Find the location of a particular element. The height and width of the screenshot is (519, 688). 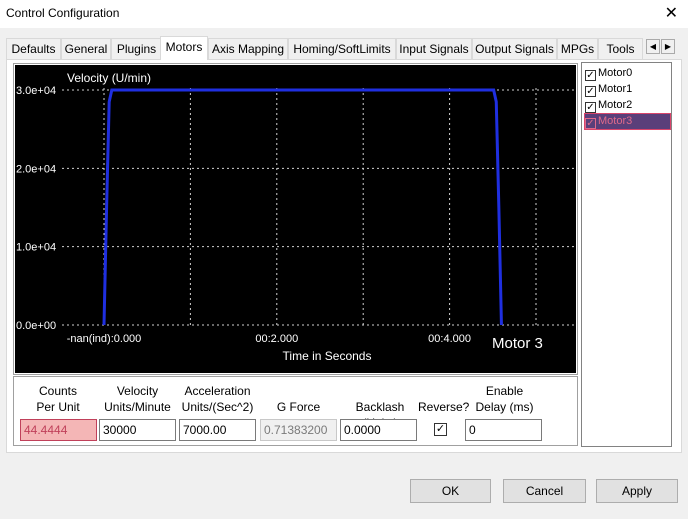

motor-list-item-3: ✓ Motor3 is located at coordinates (627, 121).